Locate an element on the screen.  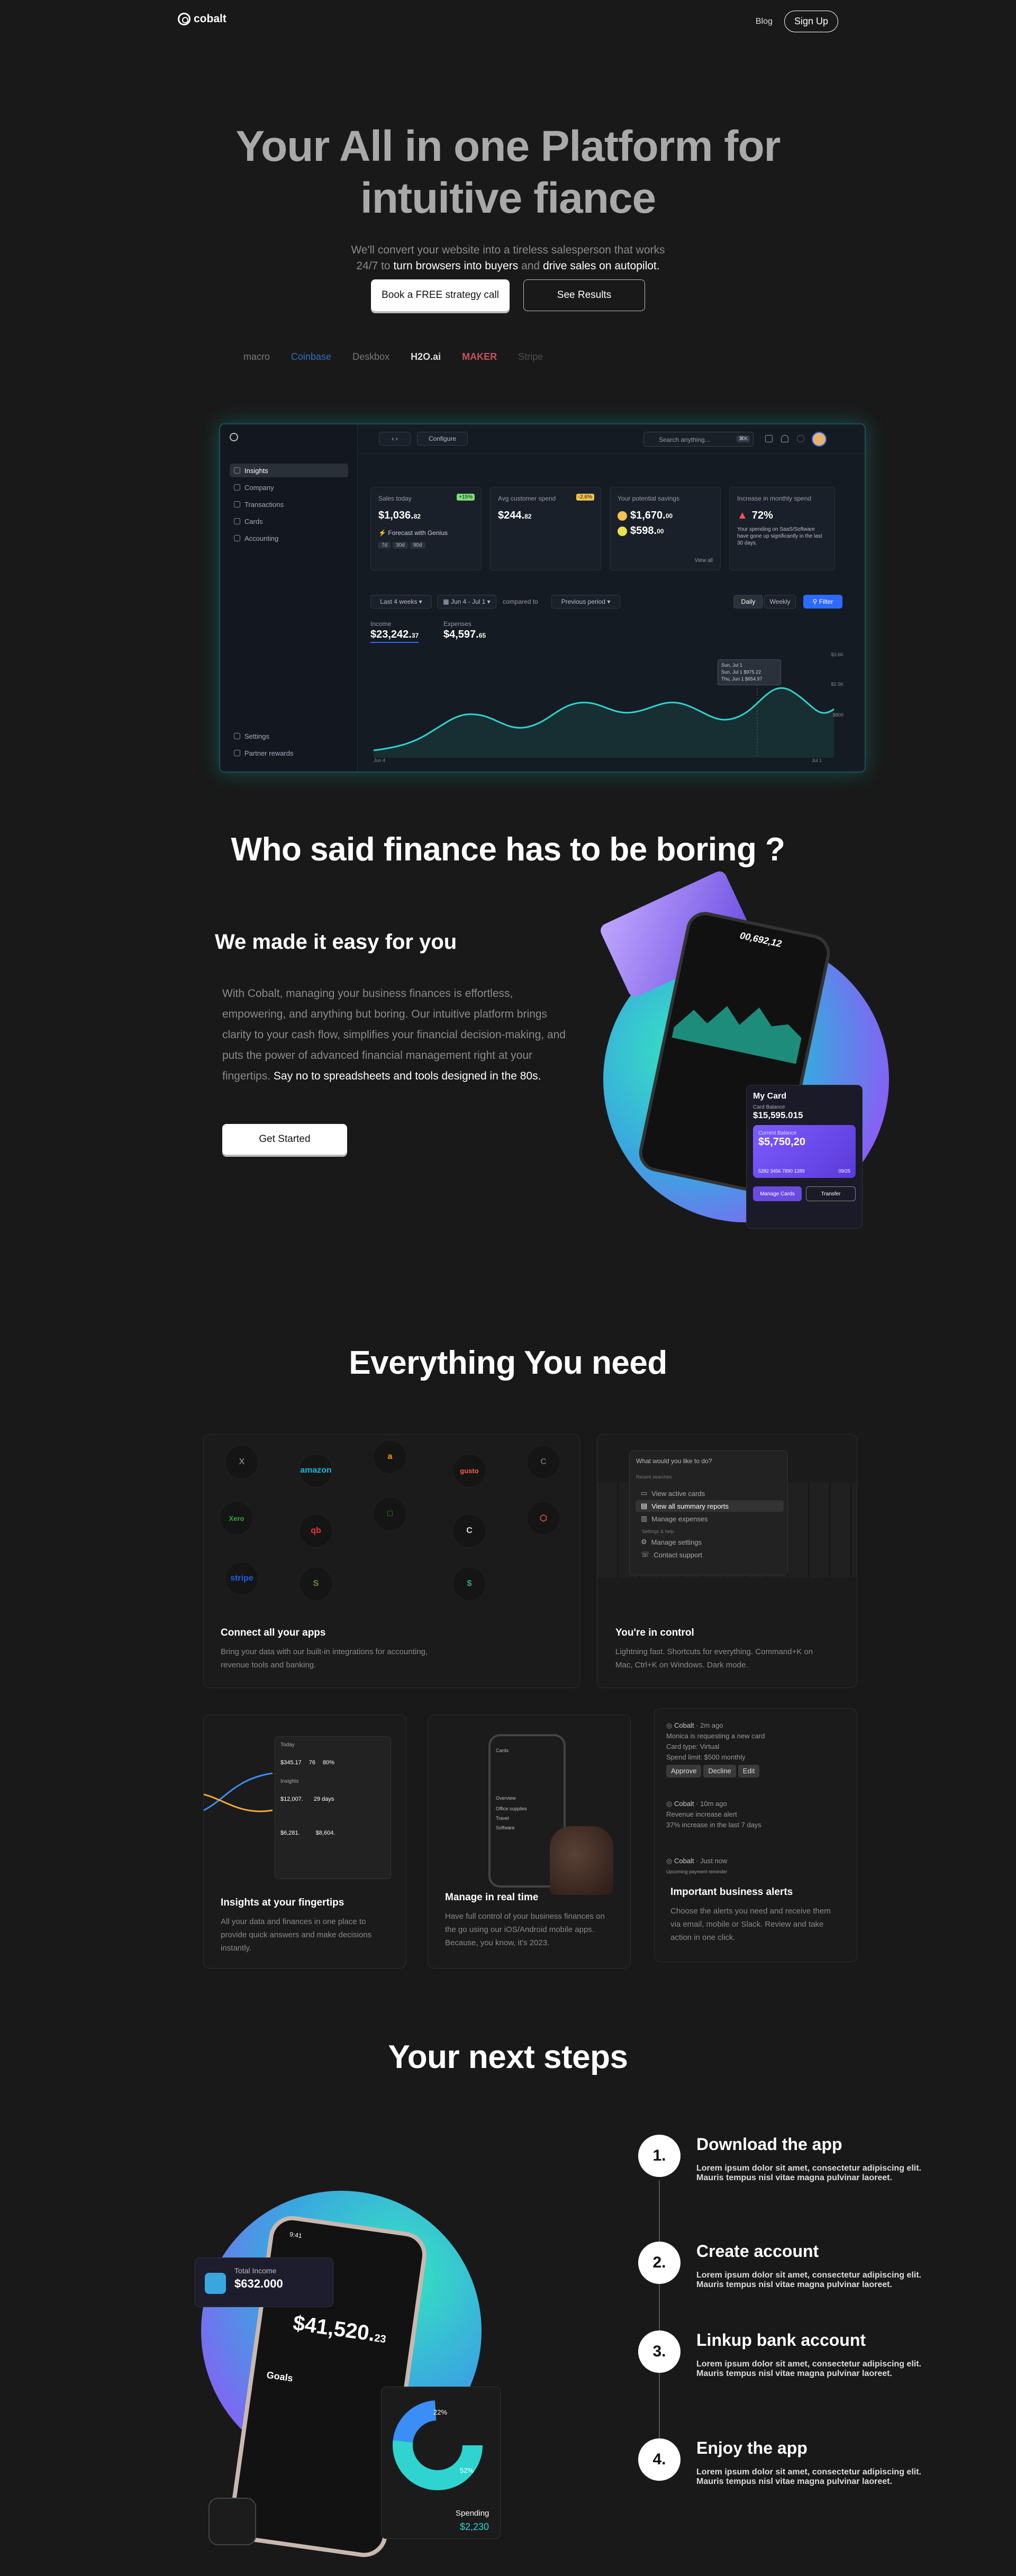
alert-time: 10m ago is located at coordinates (713, 1804).